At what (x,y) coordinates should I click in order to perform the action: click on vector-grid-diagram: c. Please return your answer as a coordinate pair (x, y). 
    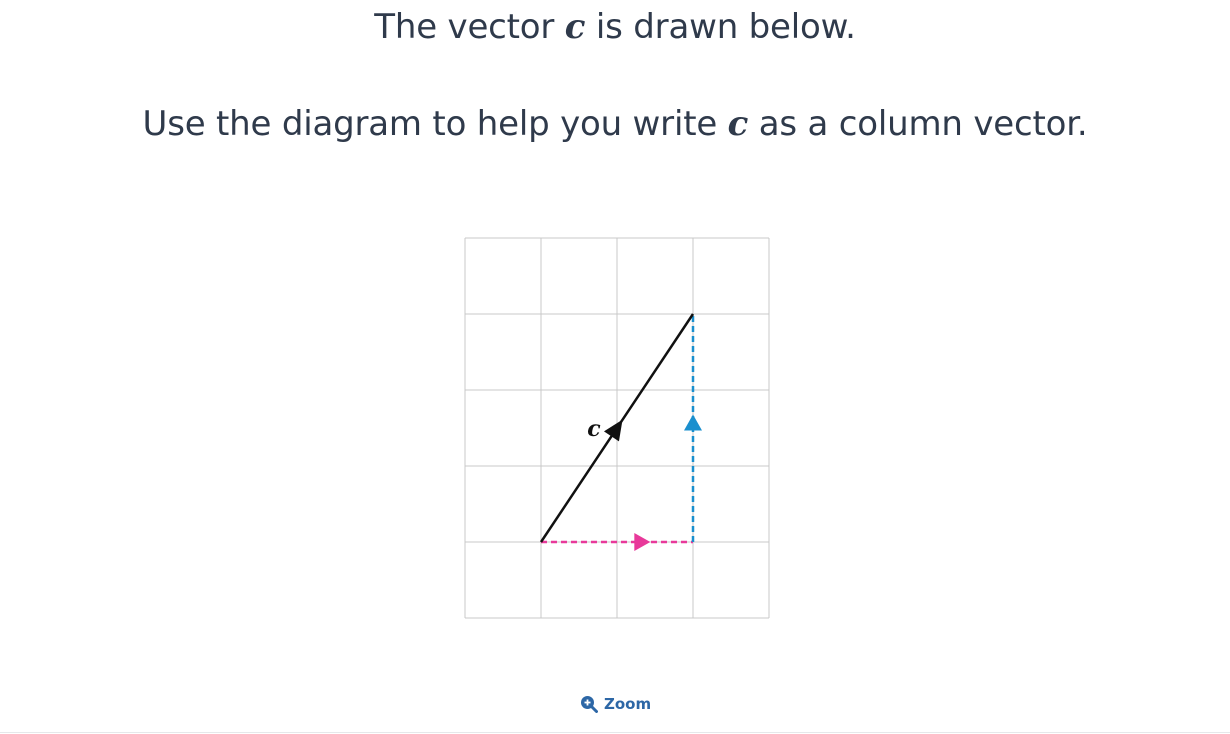
    Looking at the image, I should click on (617, 428).